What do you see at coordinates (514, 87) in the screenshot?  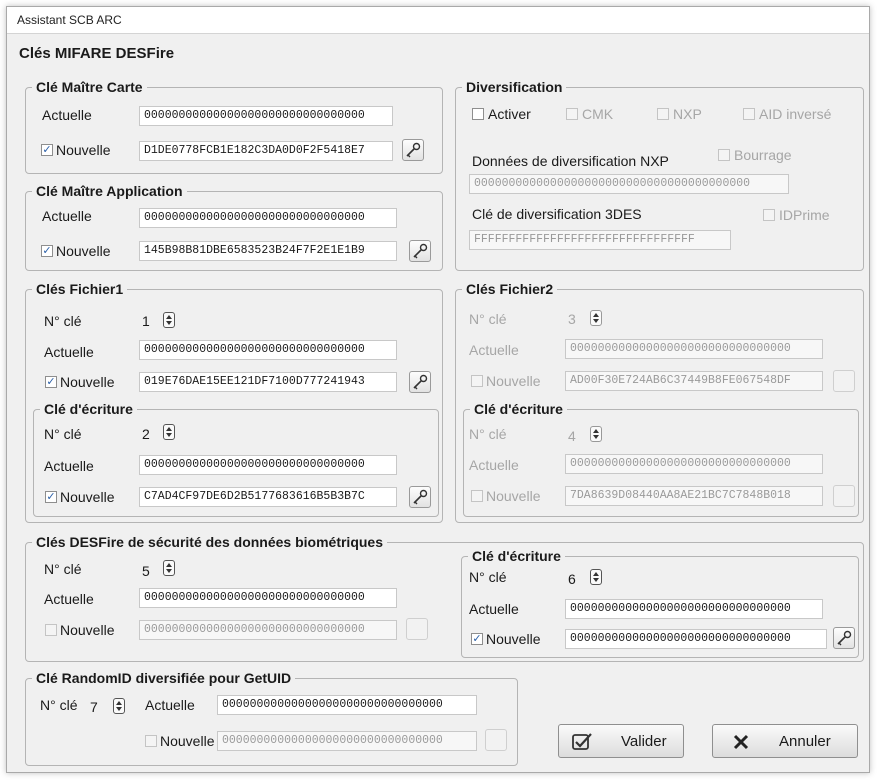 I see `group-title: Diversification` at bounding box center [514, 87].